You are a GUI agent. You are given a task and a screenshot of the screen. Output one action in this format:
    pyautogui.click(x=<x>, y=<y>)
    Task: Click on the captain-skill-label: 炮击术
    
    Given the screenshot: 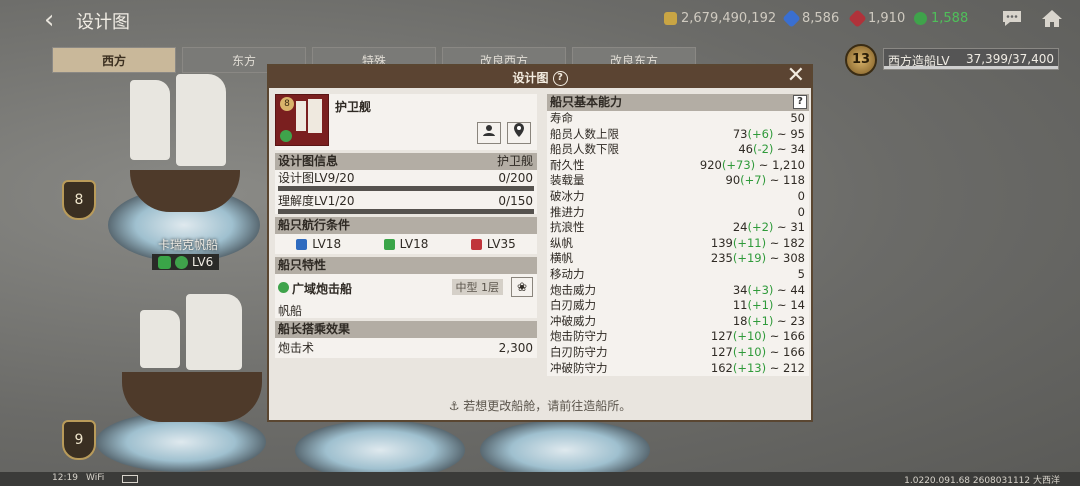 What is the action you would take?
    pyautogui.click(x=296, y=348)
    